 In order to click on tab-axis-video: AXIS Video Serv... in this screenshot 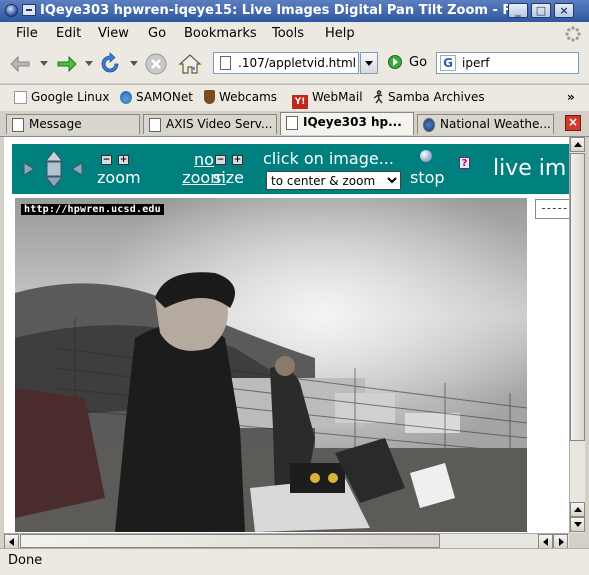, I will do `click(210, 124)`.